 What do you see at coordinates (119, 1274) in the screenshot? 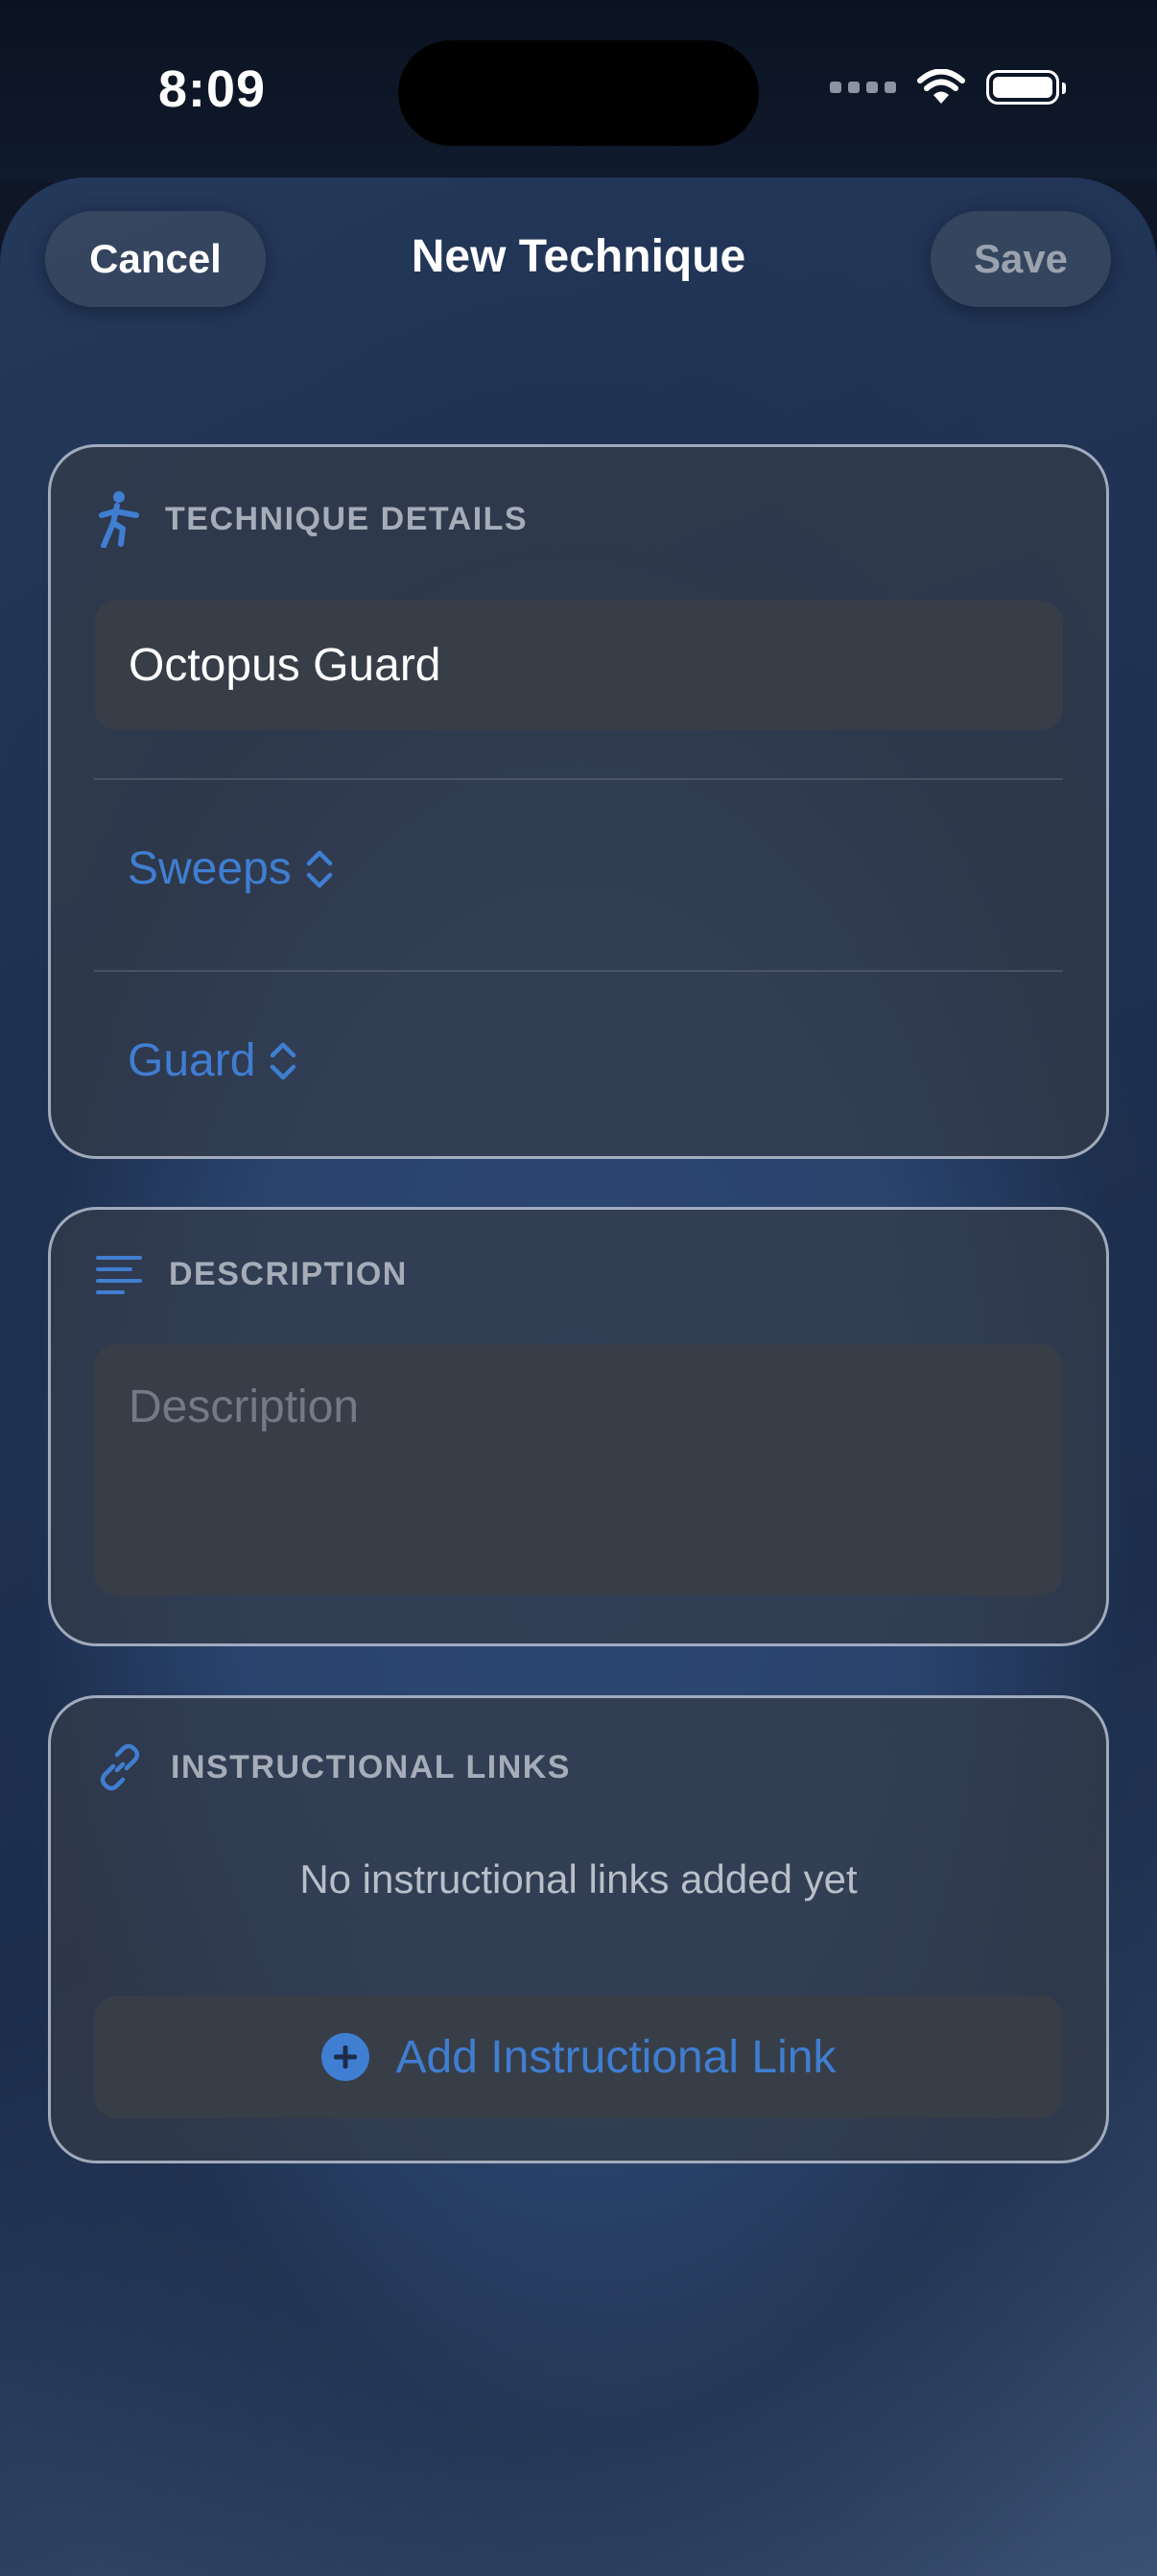
I see `text-lines-icon` at bounding box center [119, 1274].